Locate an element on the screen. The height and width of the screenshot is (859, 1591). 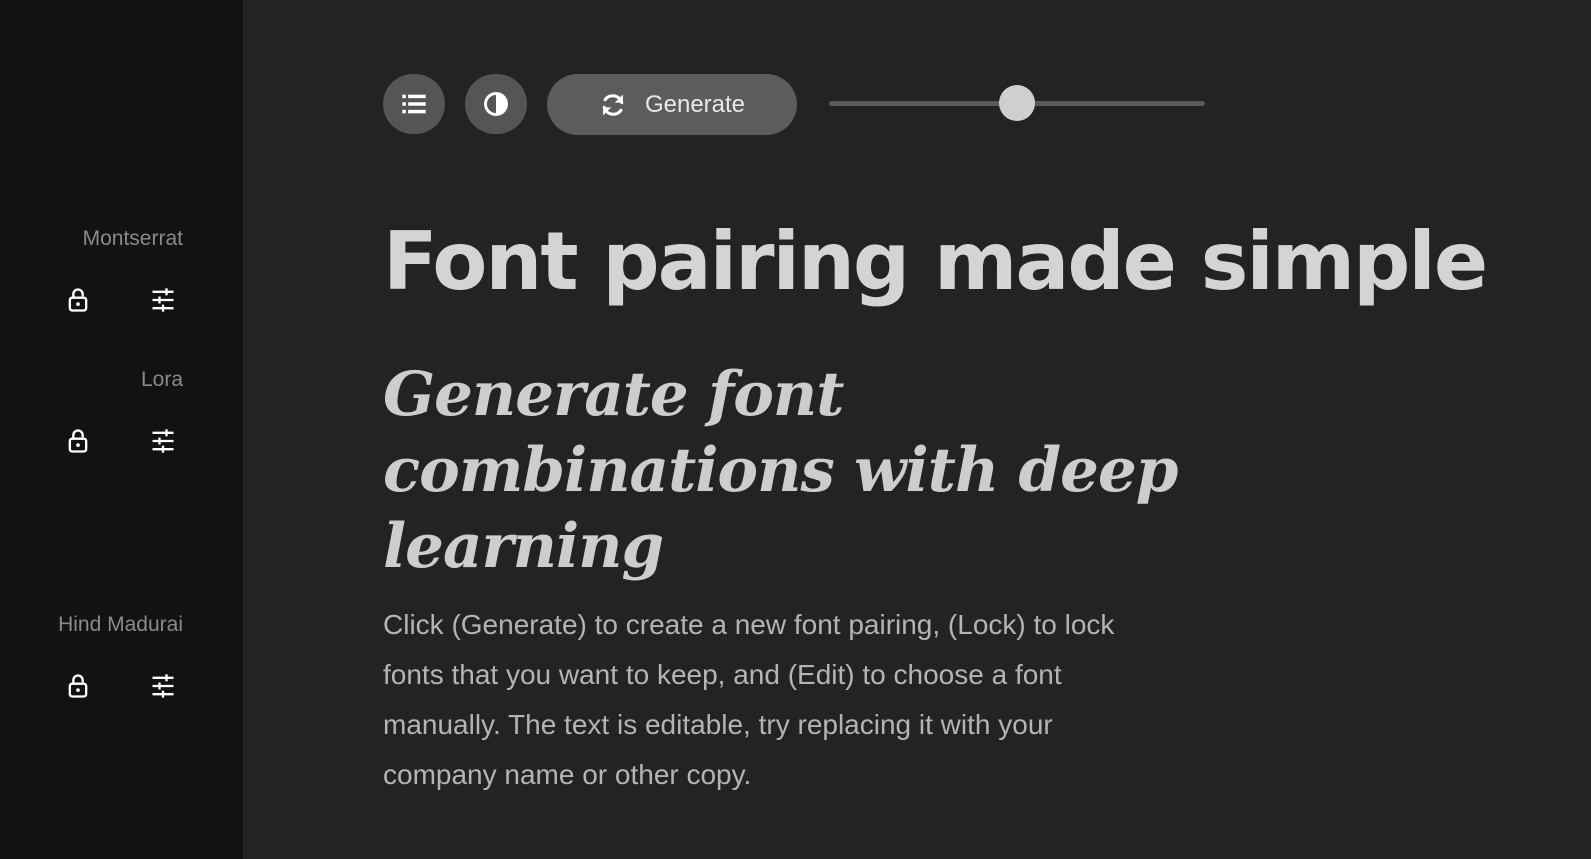
contrast-toggle-button is located at coordinates (496, 104).